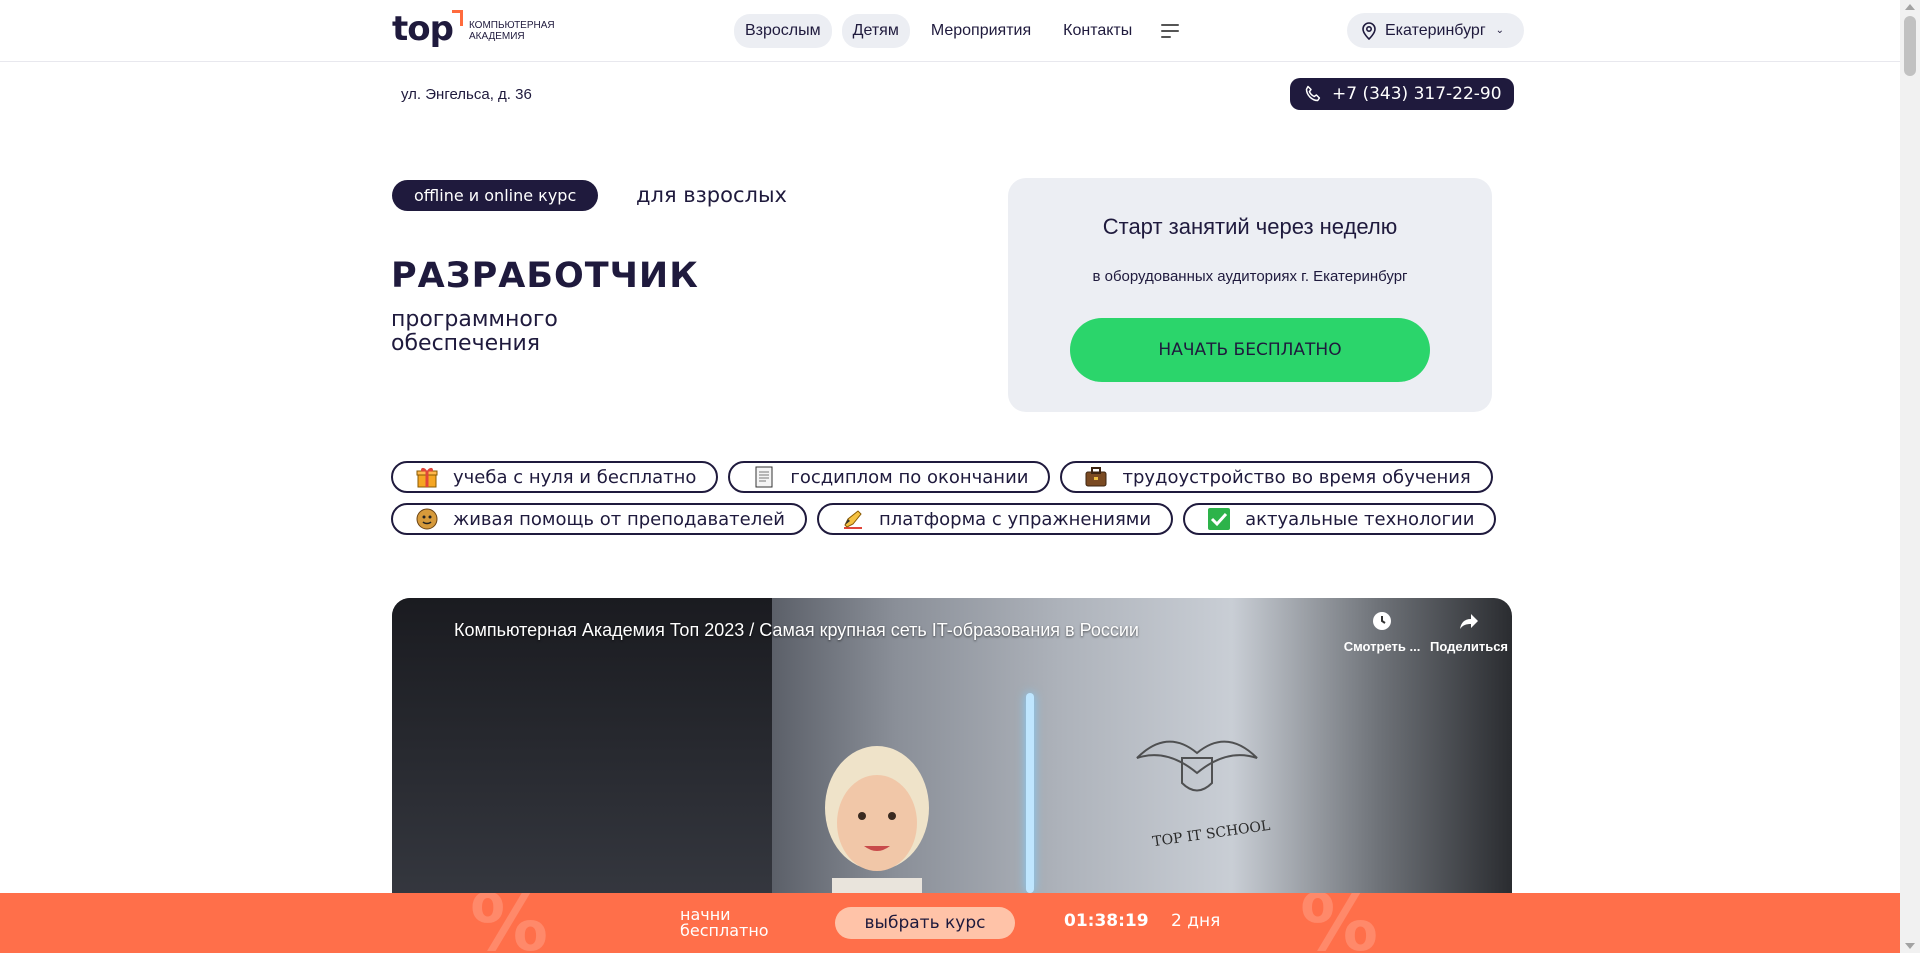  What do you see at coordinates (619, 519) in the screenshot?
I see `feature-label: живая помощь от преподавателей` at bounding box center [619, 519].